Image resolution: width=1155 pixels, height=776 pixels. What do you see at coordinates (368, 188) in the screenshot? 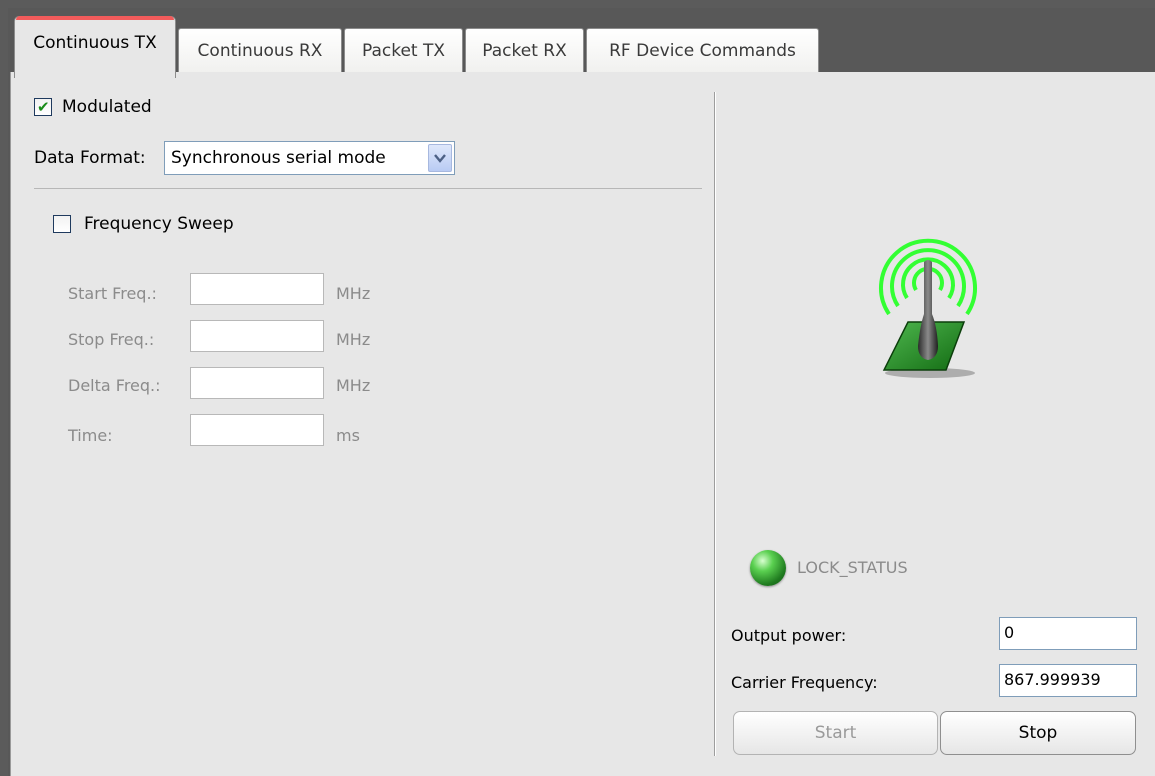
I see `divider` at bounding box center [368, 188].